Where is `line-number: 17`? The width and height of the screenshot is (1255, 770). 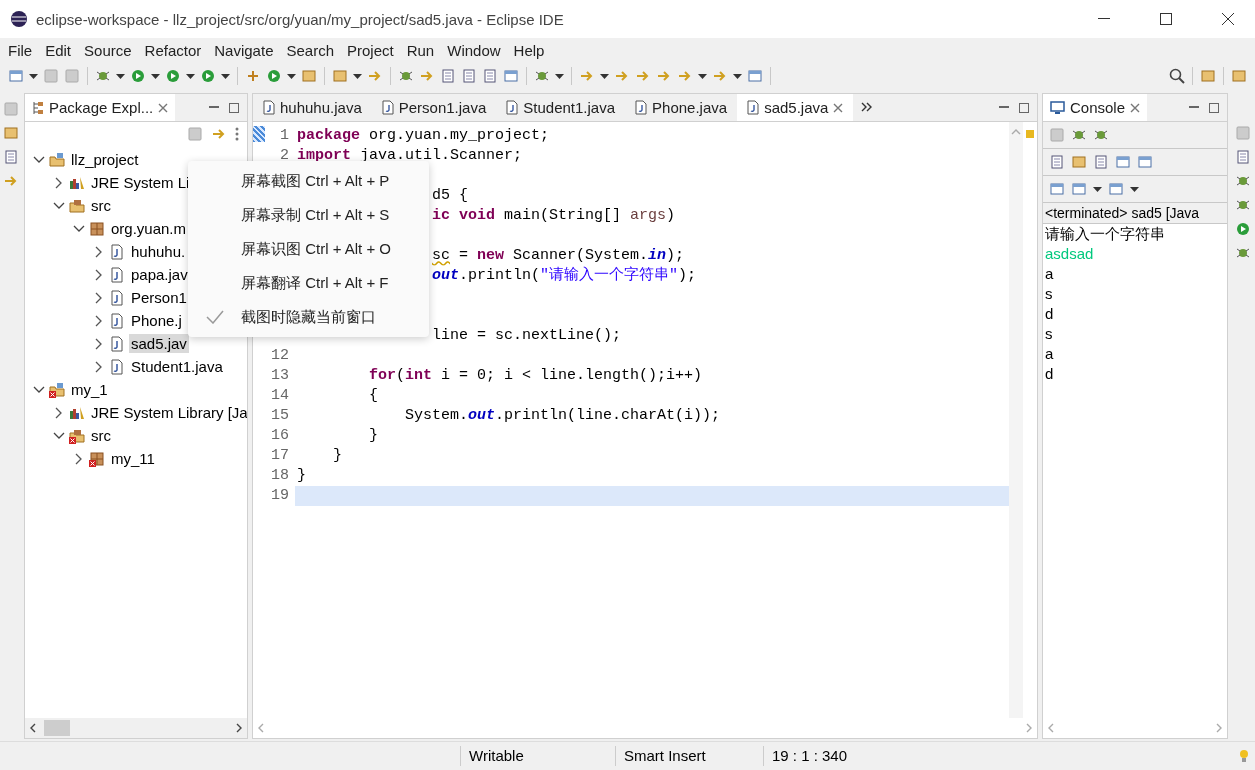
line-number: 17 is located at coordinates (280, 456).